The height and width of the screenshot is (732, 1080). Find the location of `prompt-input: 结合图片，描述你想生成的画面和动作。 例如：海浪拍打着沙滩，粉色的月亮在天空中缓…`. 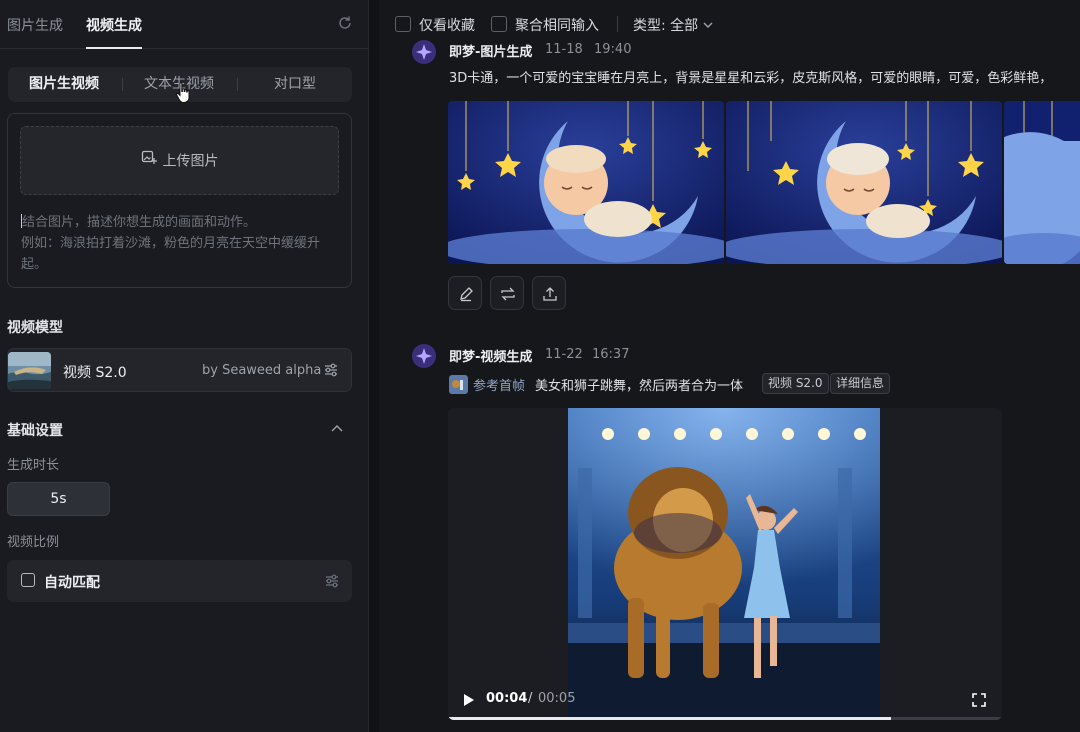

prompt-input: 结合图片，描述你想生成的画面和动作。 例如：海浪拍打着沙滩，粉色的月亮在天空中缓… is located at coordinates (182, 243).